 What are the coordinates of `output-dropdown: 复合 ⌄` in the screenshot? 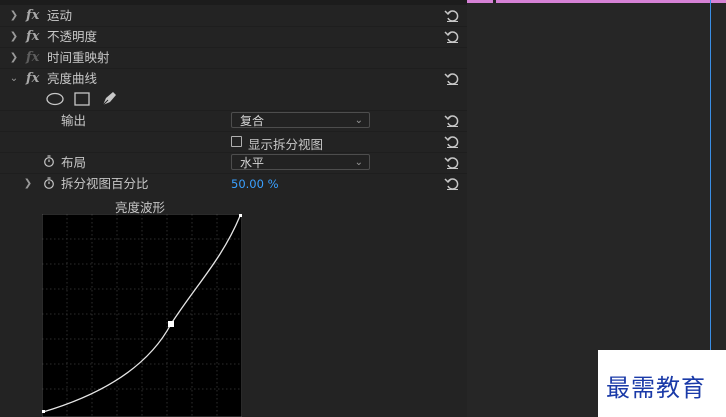 It's located at (300, 120).